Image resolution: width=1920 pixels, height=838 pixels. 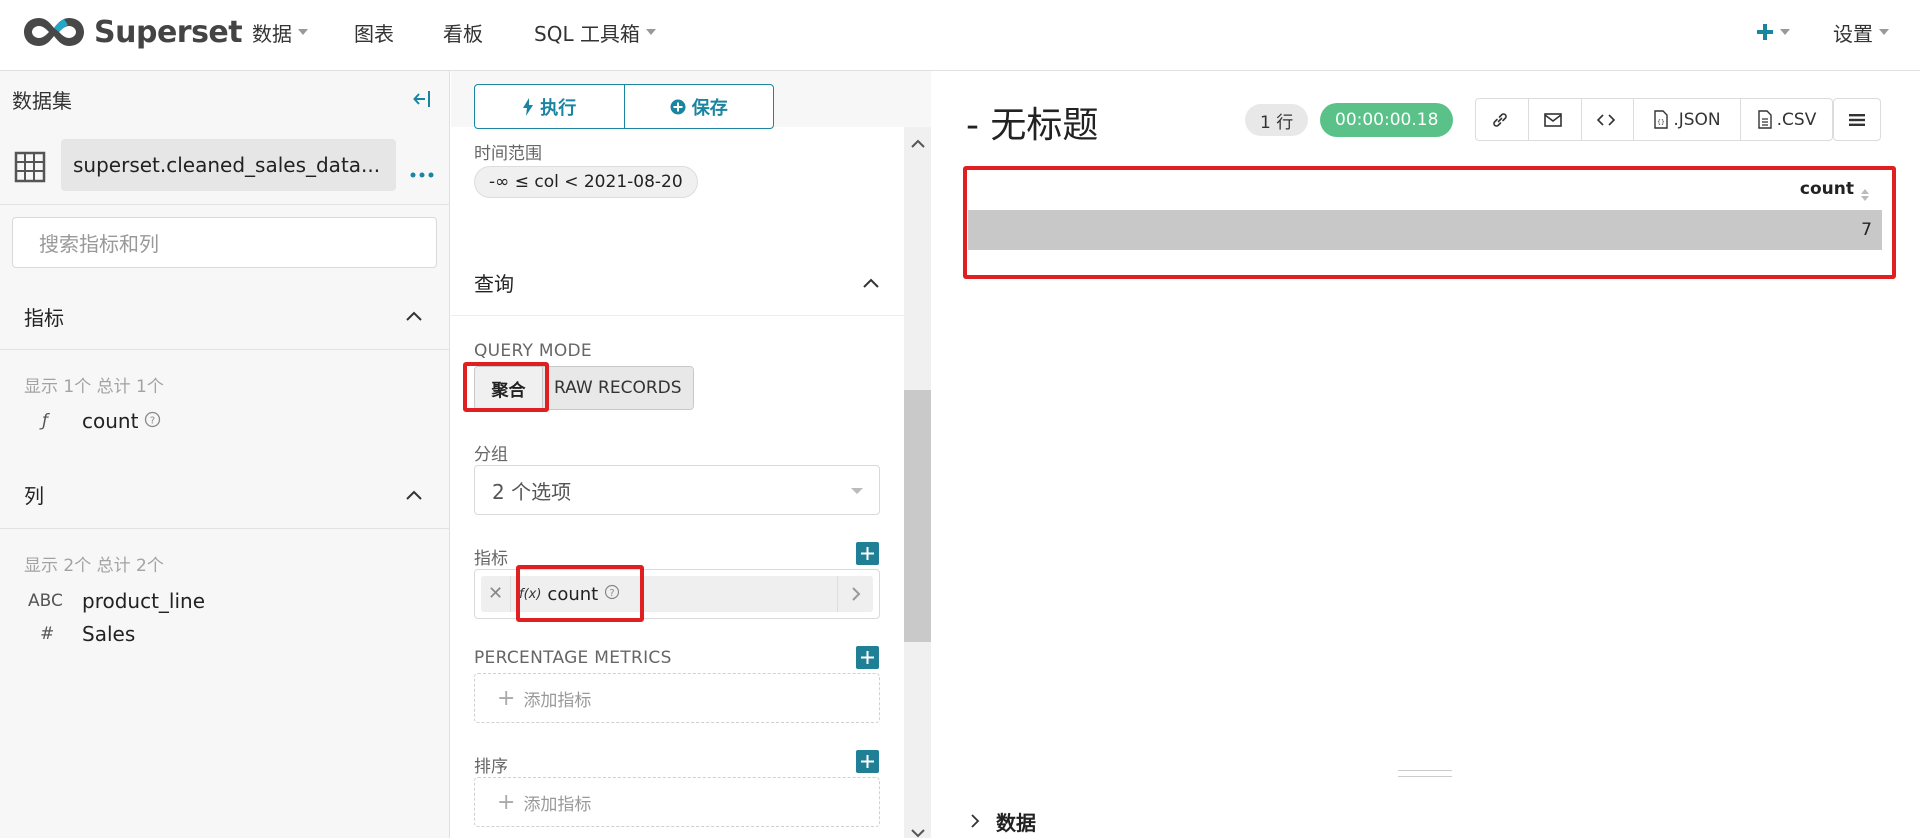 What do you see at coordinates (506, 387) in the screenshot?
I see `highlight-box-query-mode` at bounding box center [506, 387].